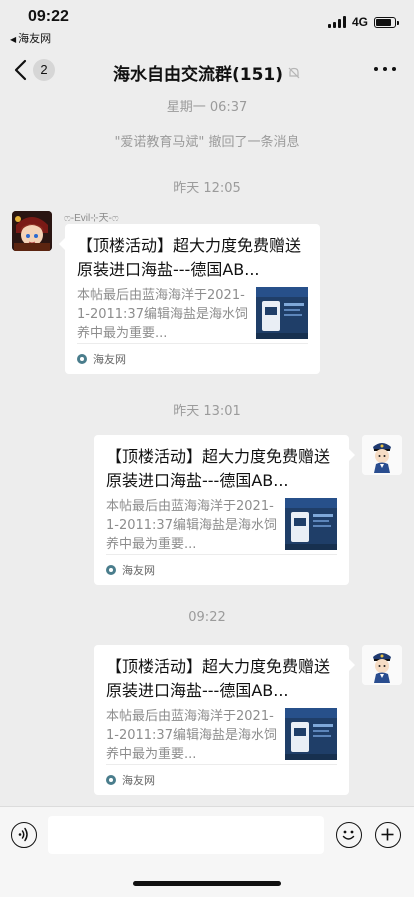 The image size is (414, 897). What do you see at coordinates (91, 218) in the screenshot?
I see `sender-name: ෆ-Evil⊹天-ෆ` at bounding box center [91, 218].